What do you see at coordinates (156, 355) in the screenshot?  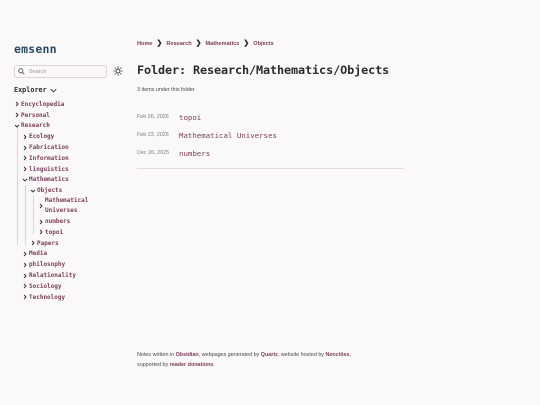 I see `footer-text: Notes written in` at bounding box center [156, 355].